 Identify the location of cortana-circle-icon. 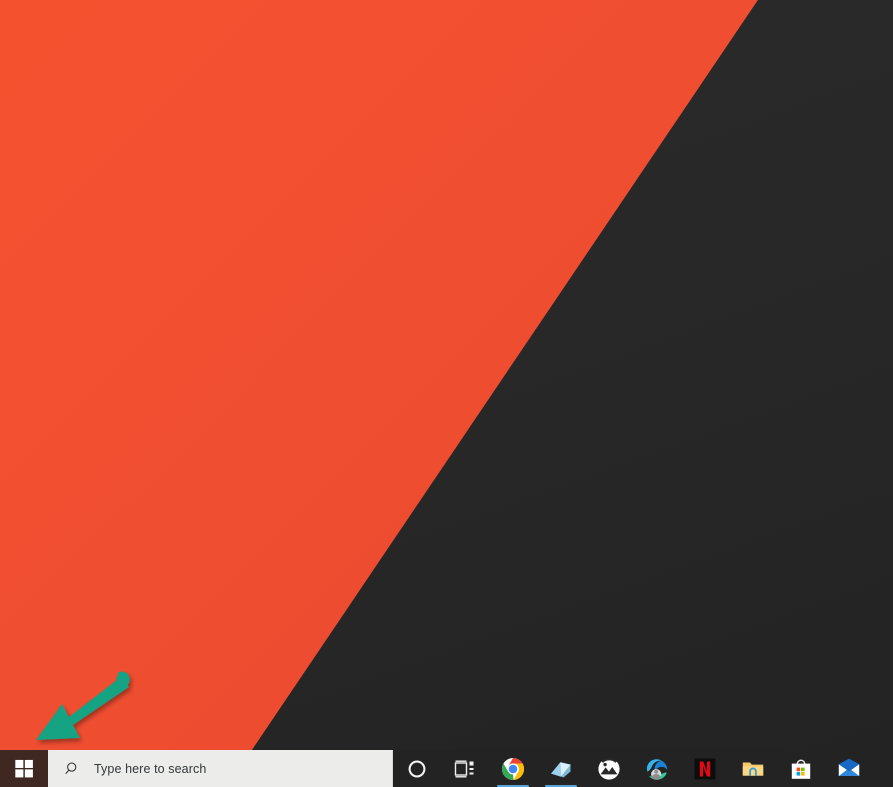
(417, 768).